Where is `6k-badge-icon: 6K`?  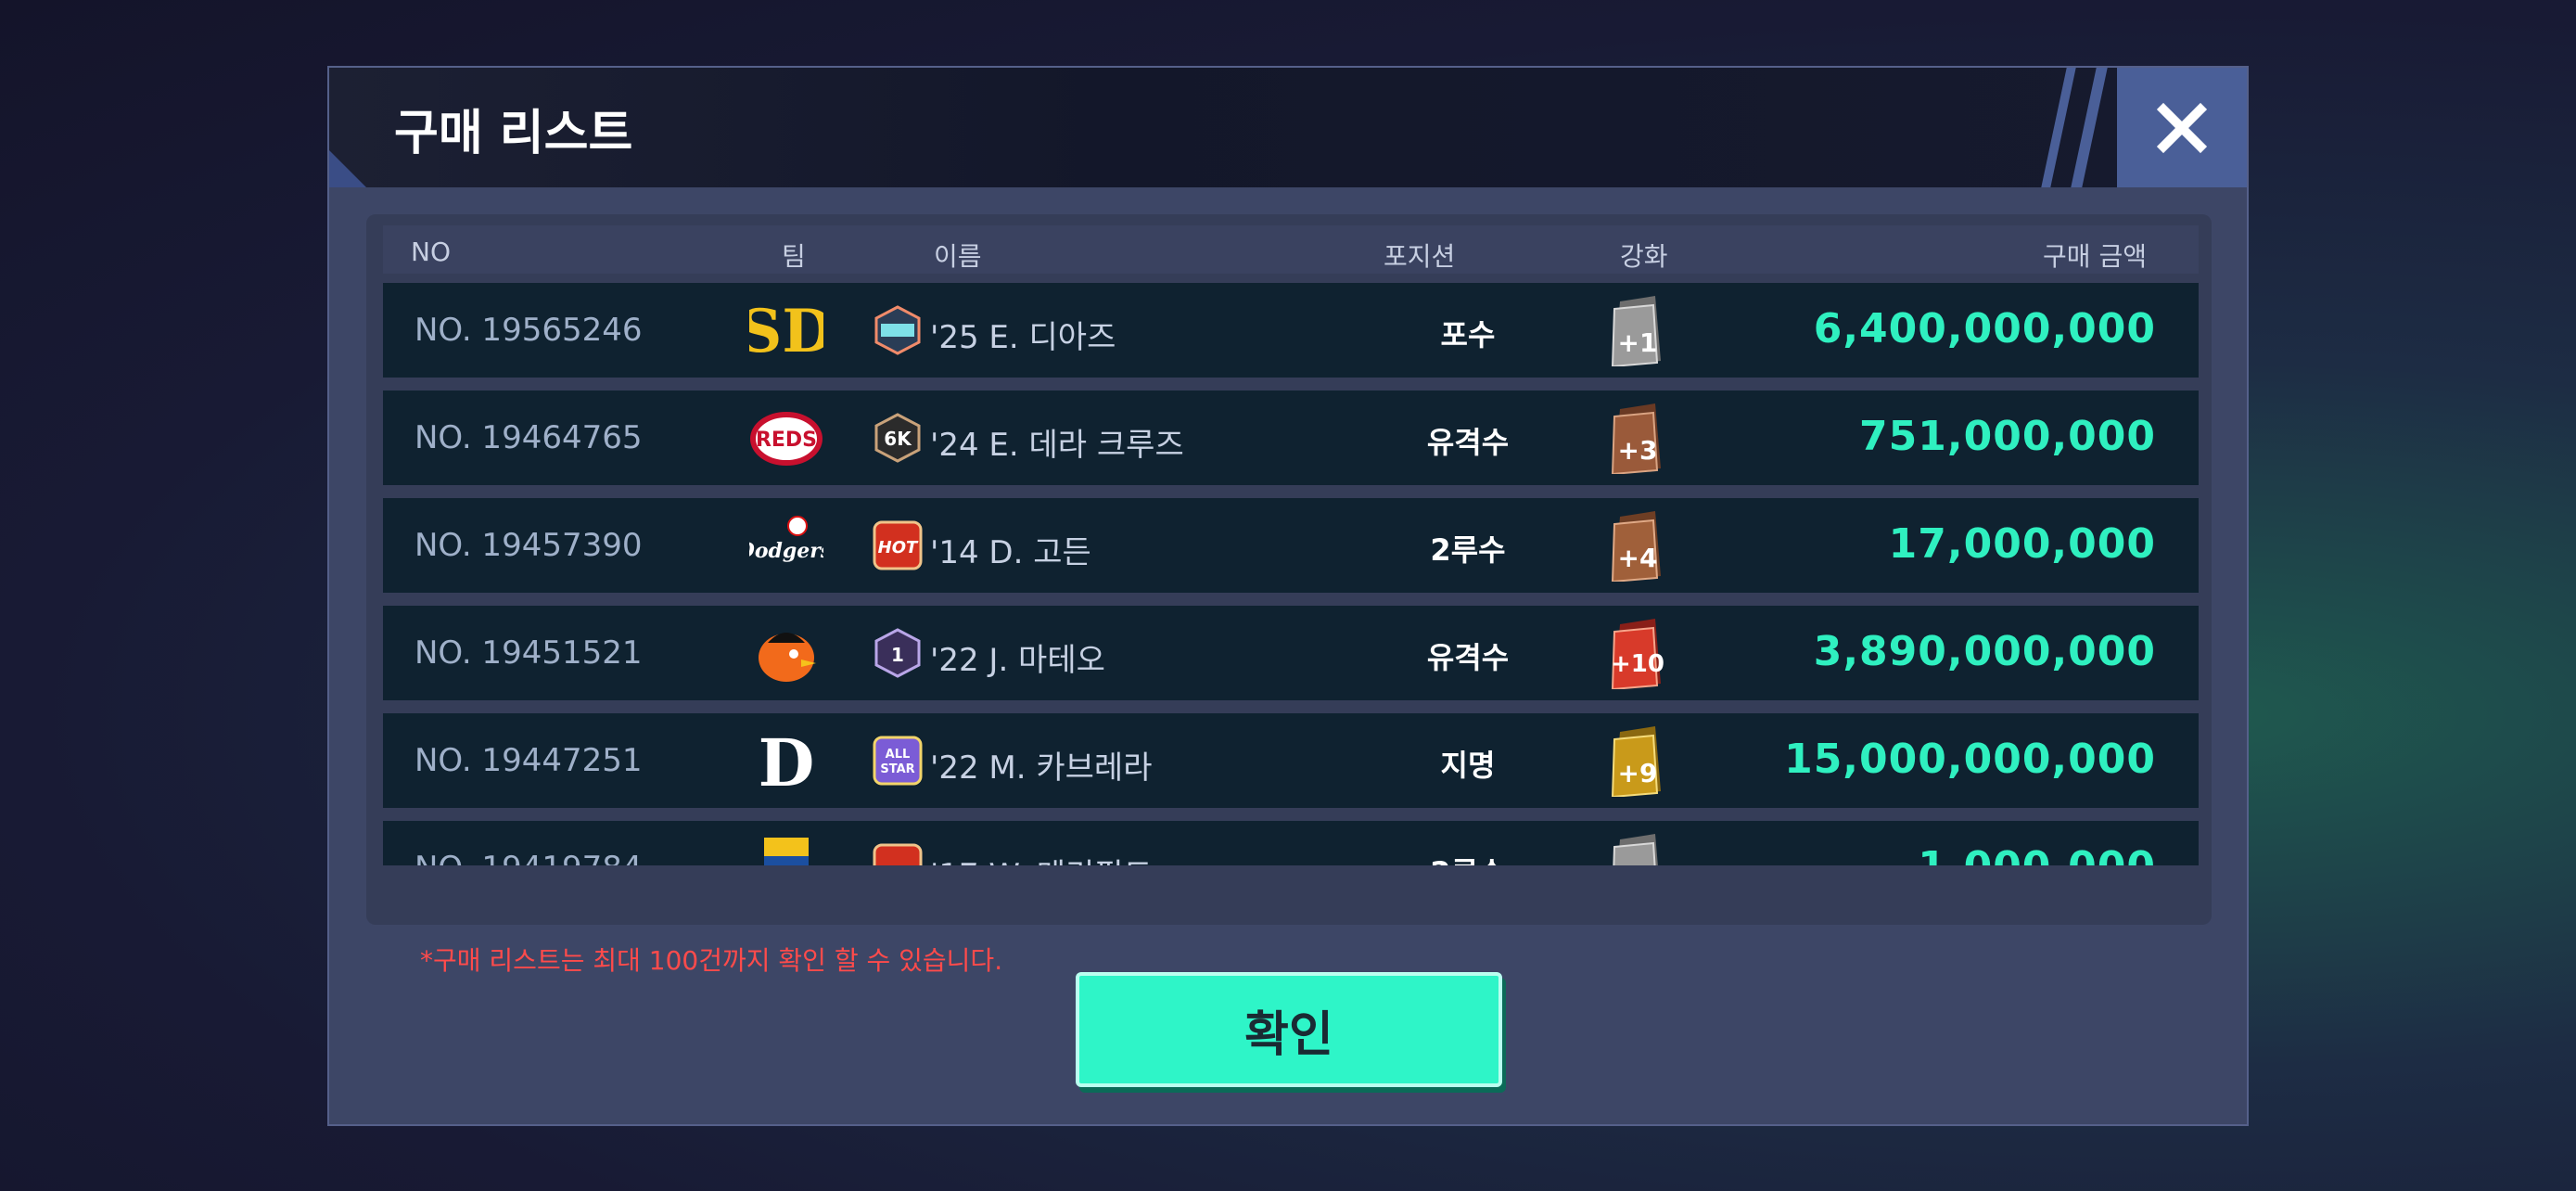
6k-badge-icon: 6K is located at coordinates (897, 438).